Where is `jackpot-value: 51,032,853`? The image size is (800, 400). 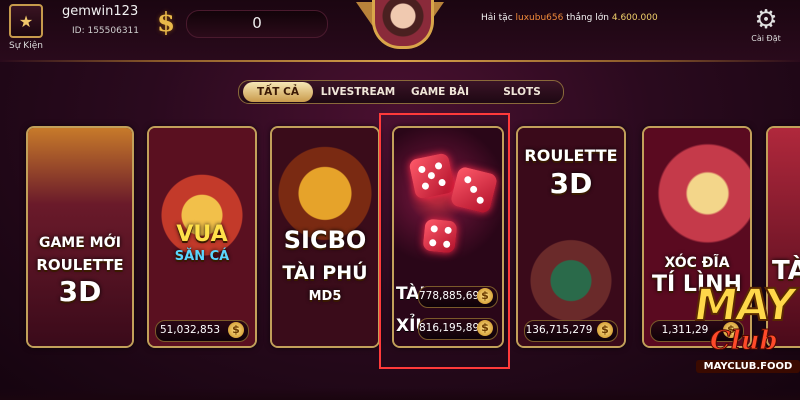
jackpot-value: 51,032,853 is located at coordinates (190, 330).